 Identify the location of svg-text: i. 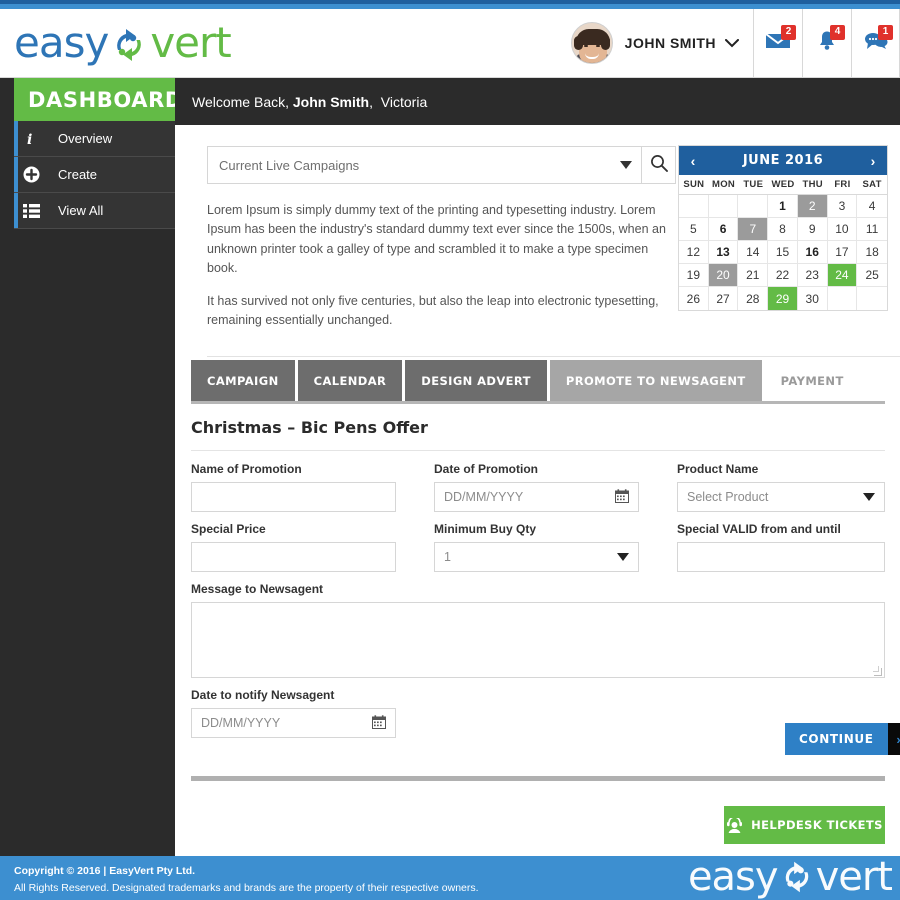
(29, 139).